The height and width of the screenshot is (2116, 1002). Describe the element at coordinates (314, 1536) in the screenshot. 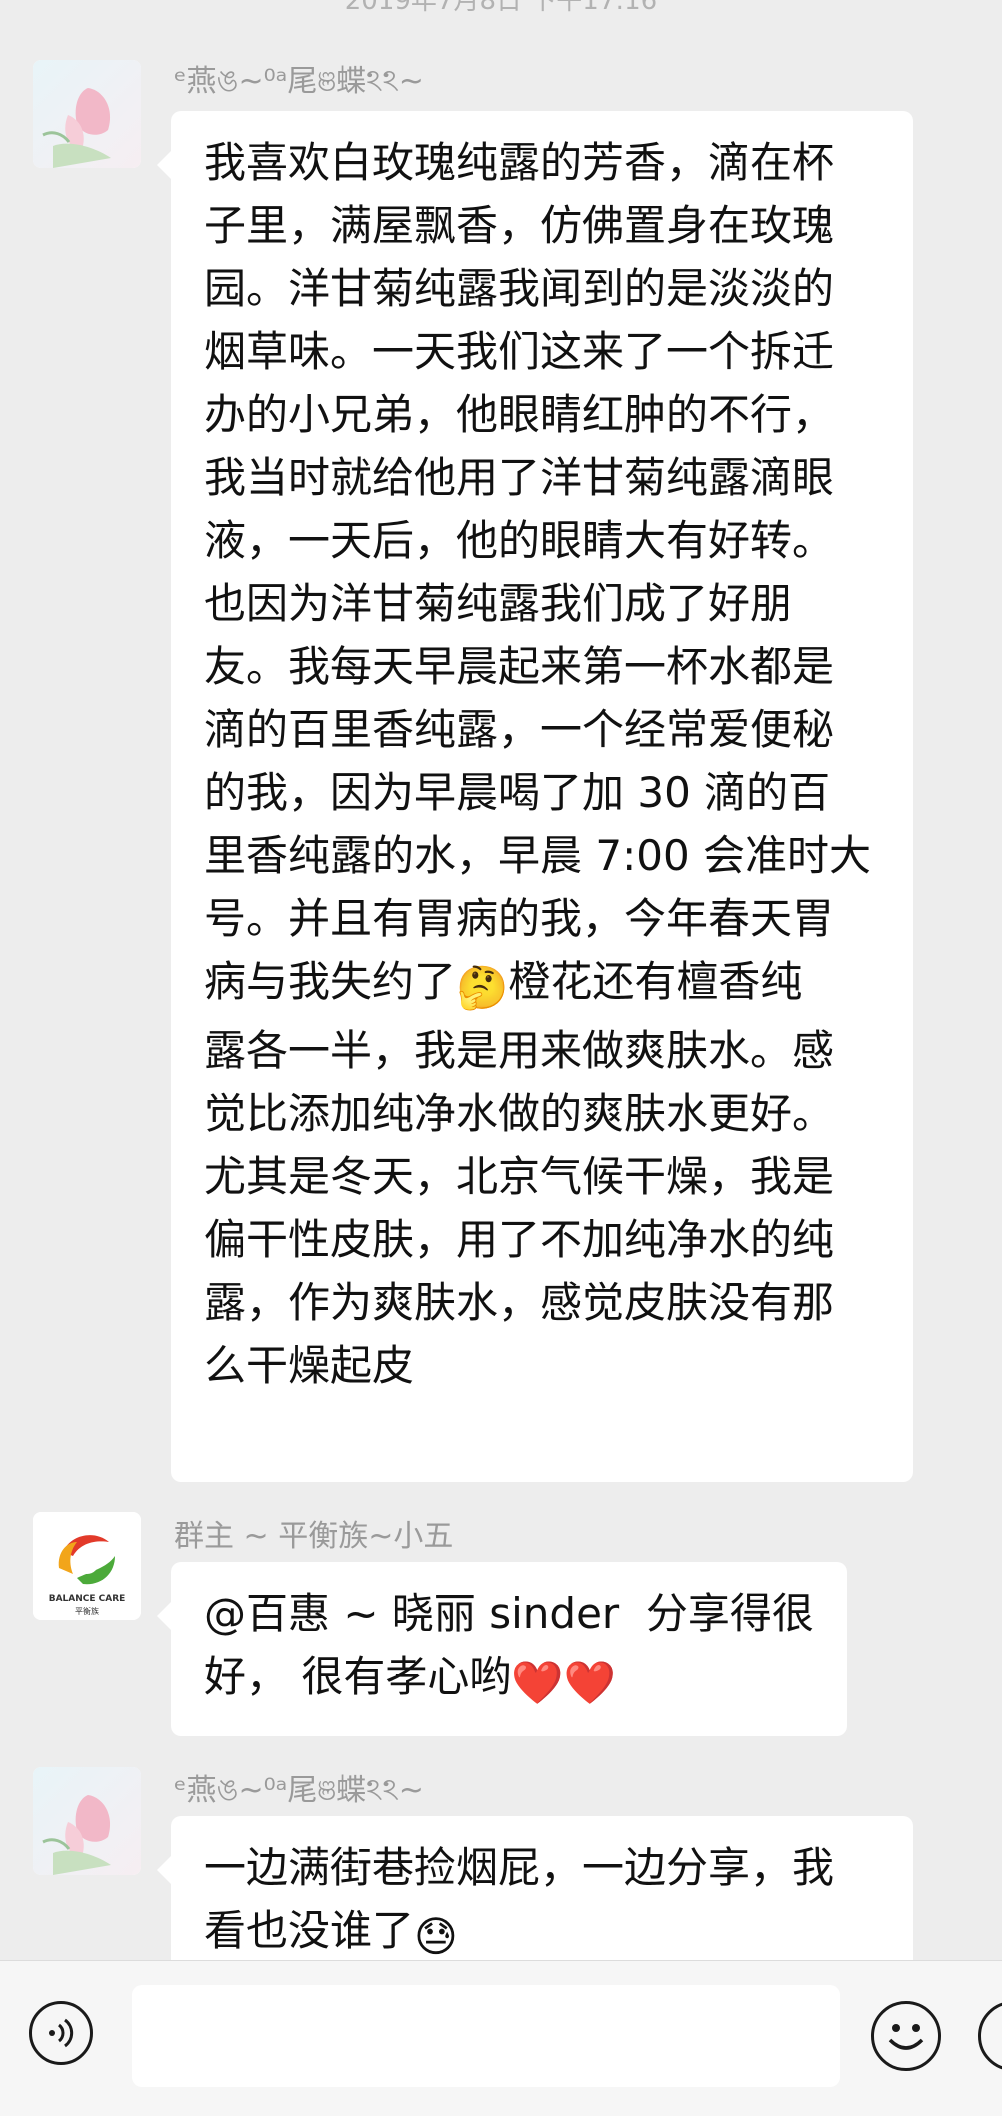

I see `sender-name: 群主 ~ 平衡族~小五` at that location.